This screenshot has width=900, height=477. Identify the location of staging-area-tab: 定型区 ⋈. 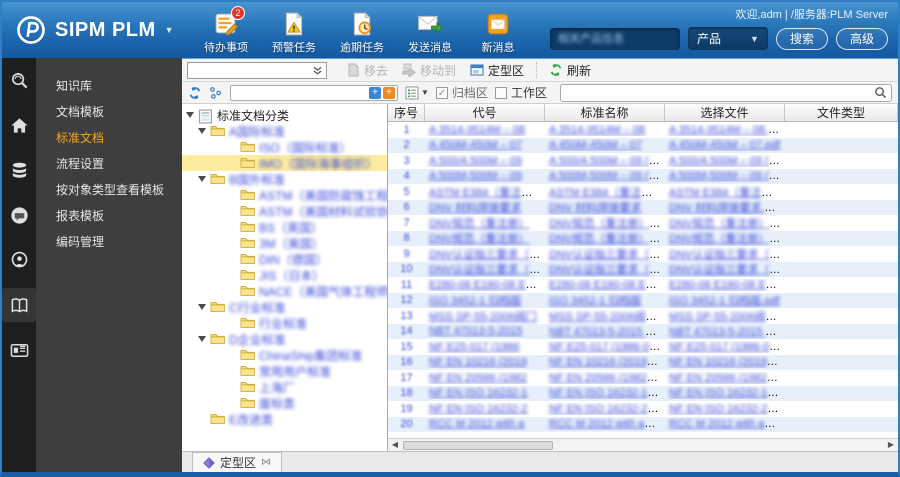
(237, 462).